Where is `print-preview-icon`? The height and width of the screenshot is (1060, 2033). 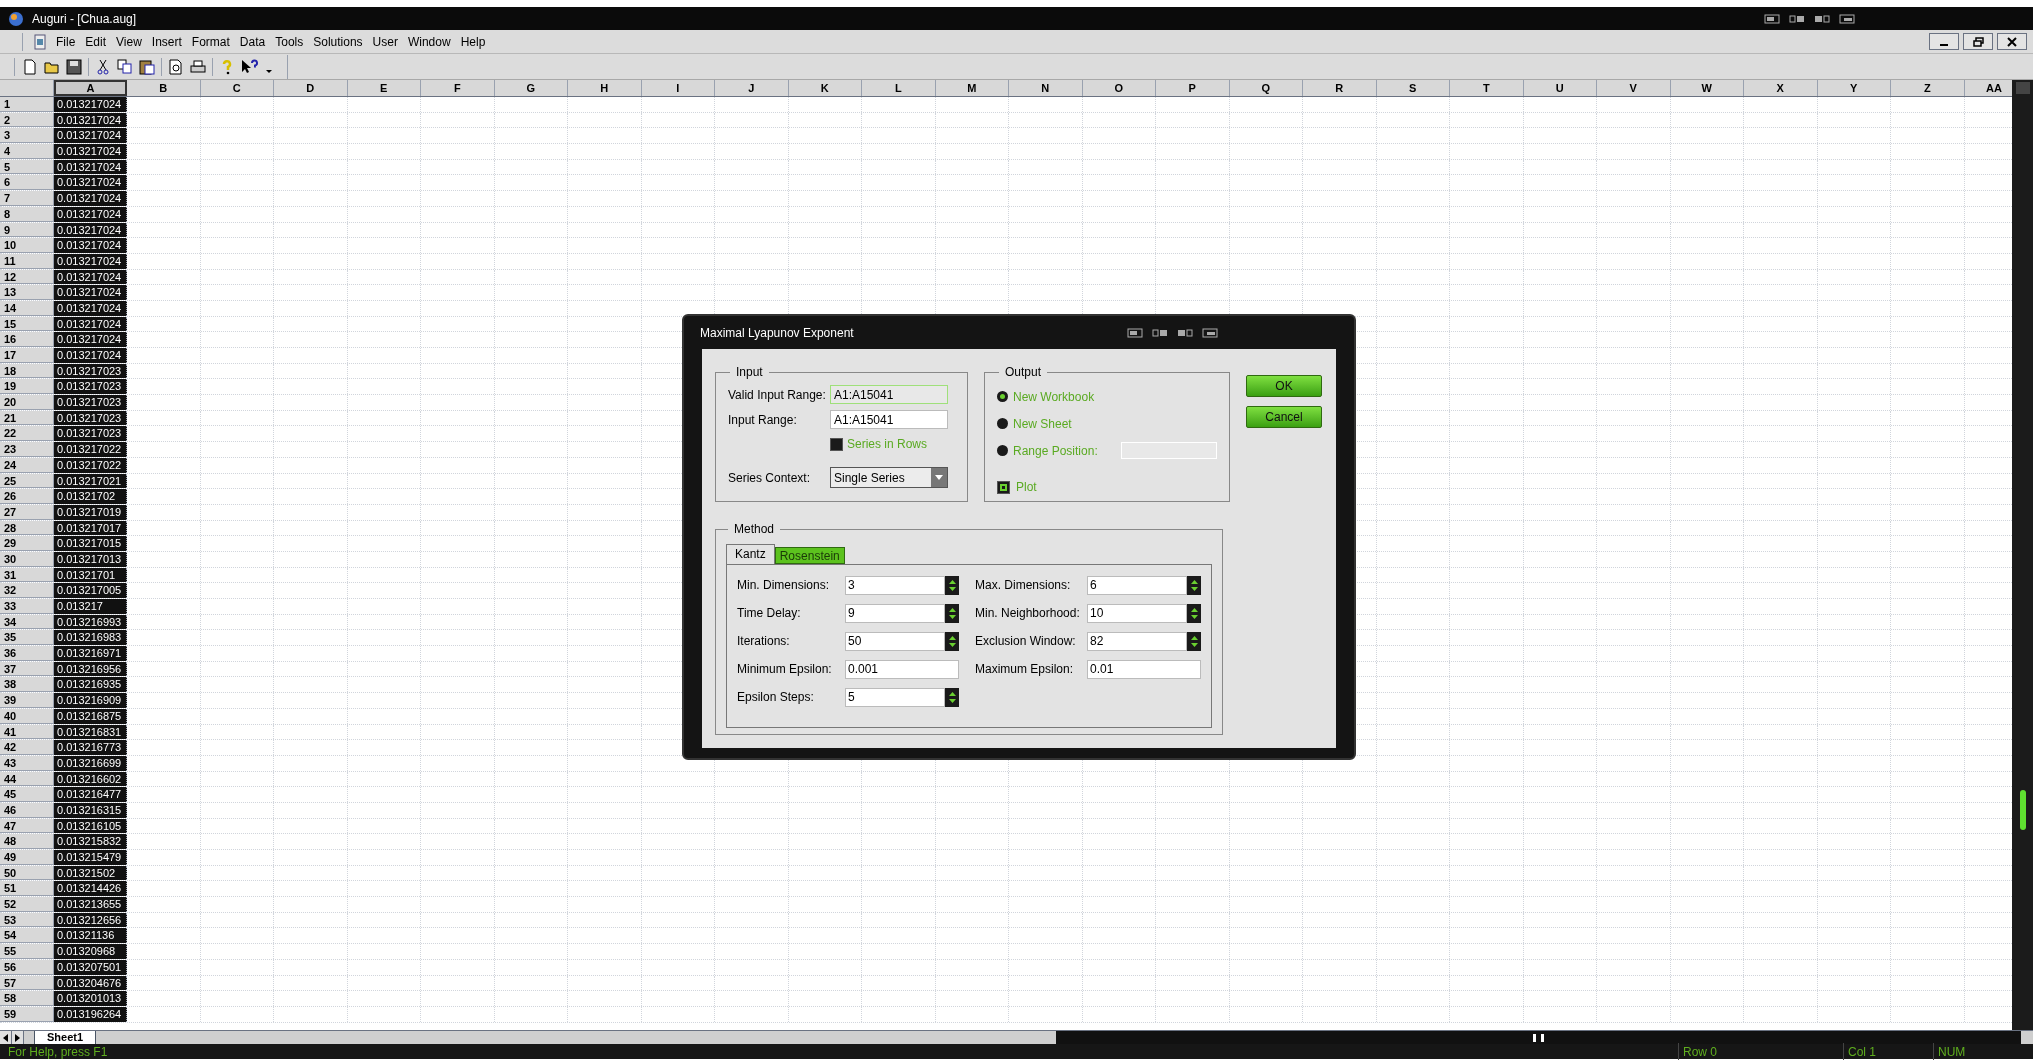
print-preview-icon is located at coordinates (176, 66).